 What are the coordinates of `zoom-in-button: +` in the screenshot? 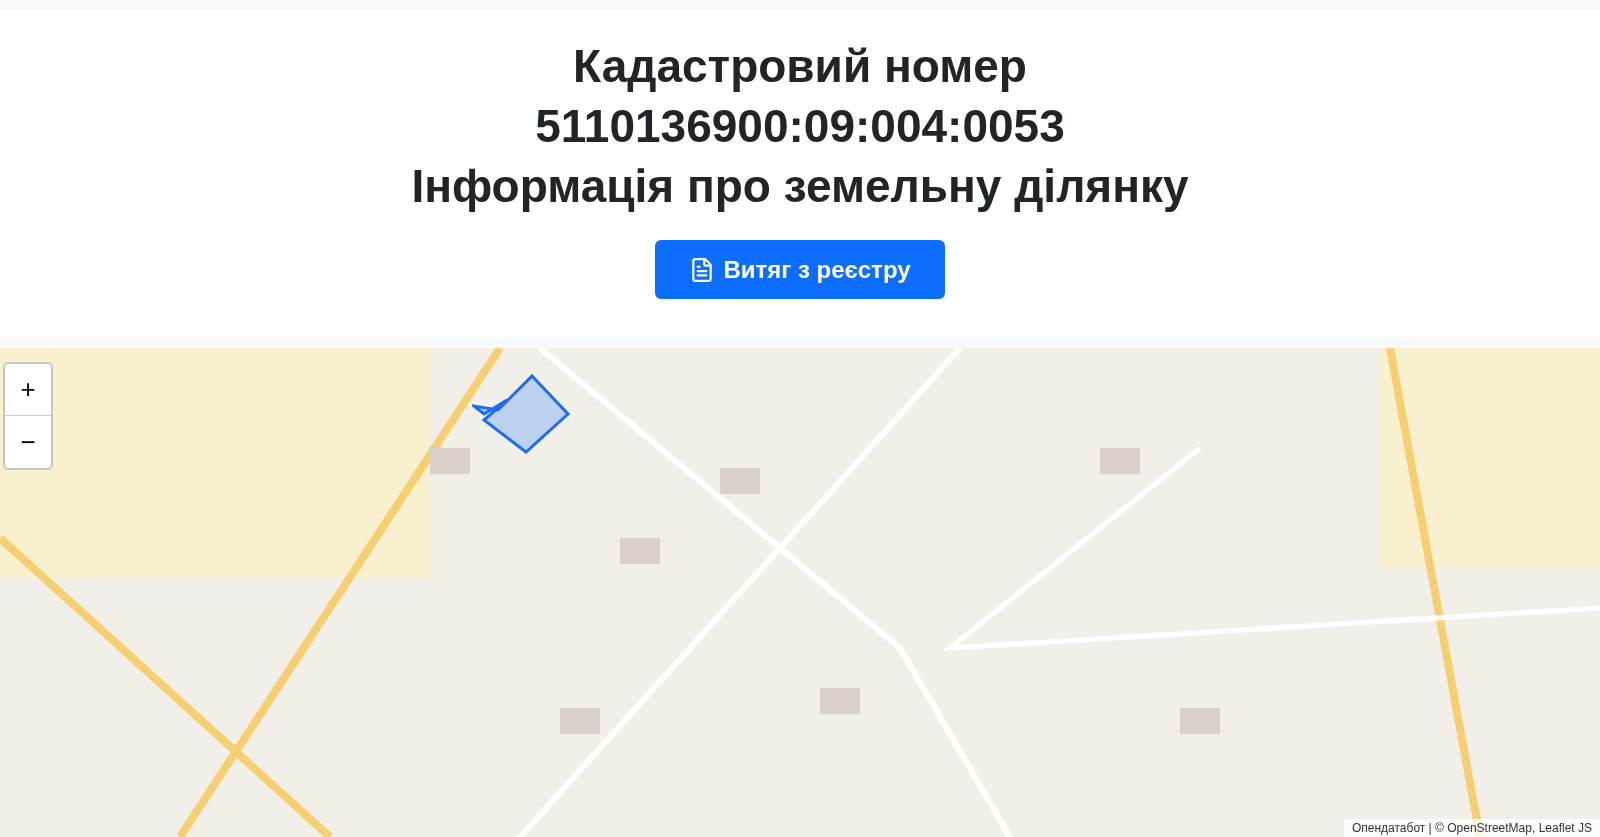 It's located at (28, 390).